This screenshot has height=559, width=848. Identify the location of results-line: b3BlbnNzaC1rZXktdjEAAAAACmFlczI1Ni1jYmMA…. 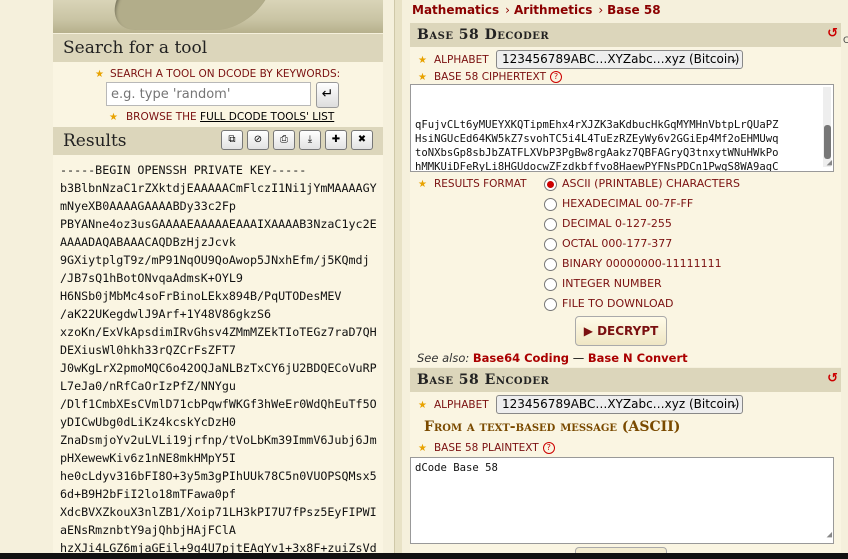
(218, 188).